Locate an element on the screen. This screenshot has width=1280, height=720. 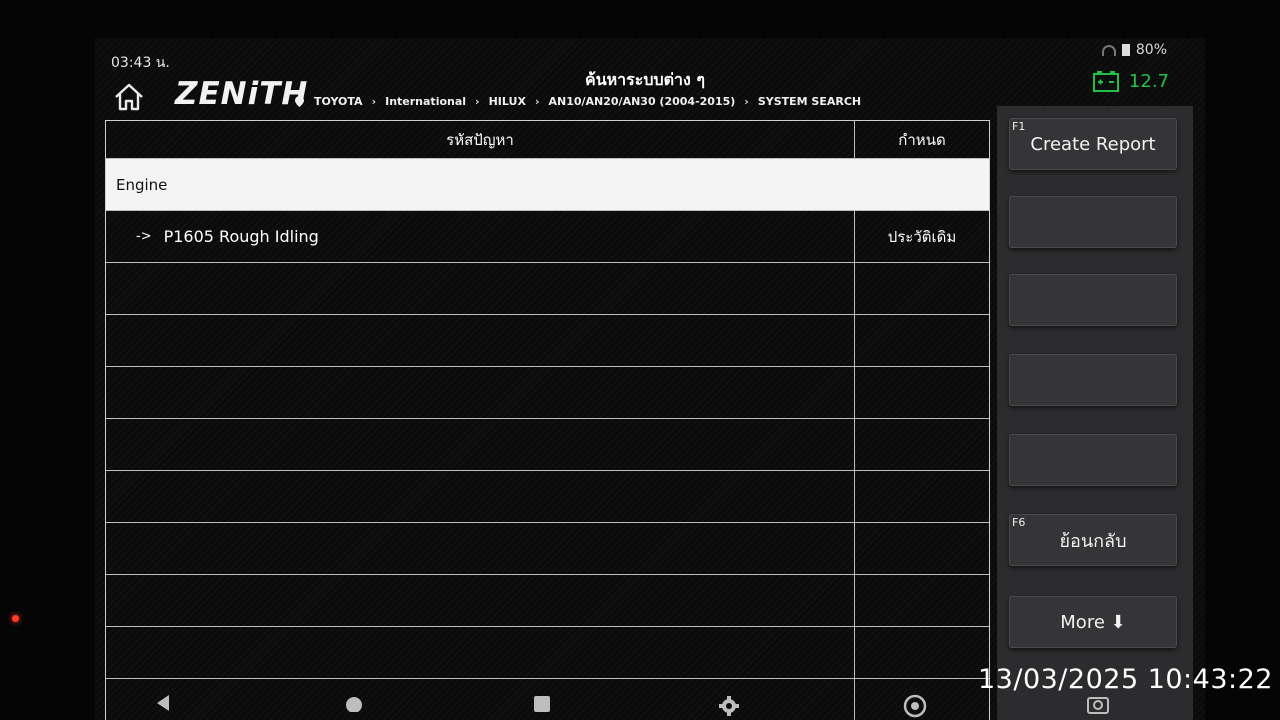
photo-timestamp: 13/03/2025 10:43:22 is located at coordinates (1125, 679).